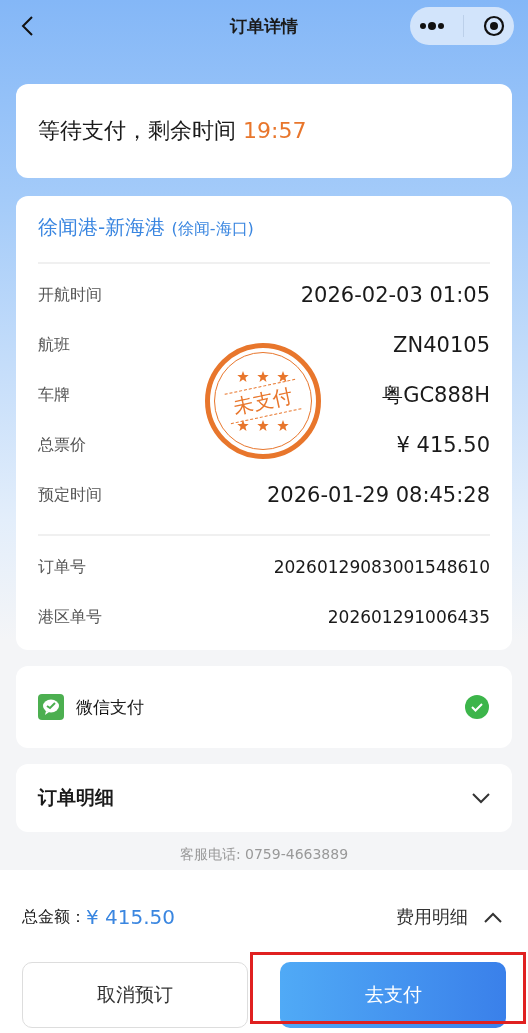  What do you see at coordinates (378, 495) in the screenshot?
I see `field-value: 2026-01-29 08:45:28` at bounding box center [378, 495].